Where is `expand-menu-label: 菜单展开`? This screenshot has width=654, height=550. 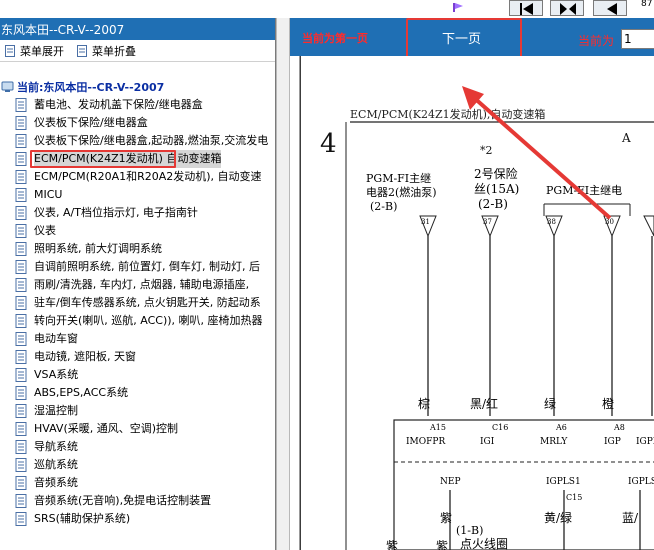 expand-menu-label: 菜单展开 is located at coordinates (42, 51).